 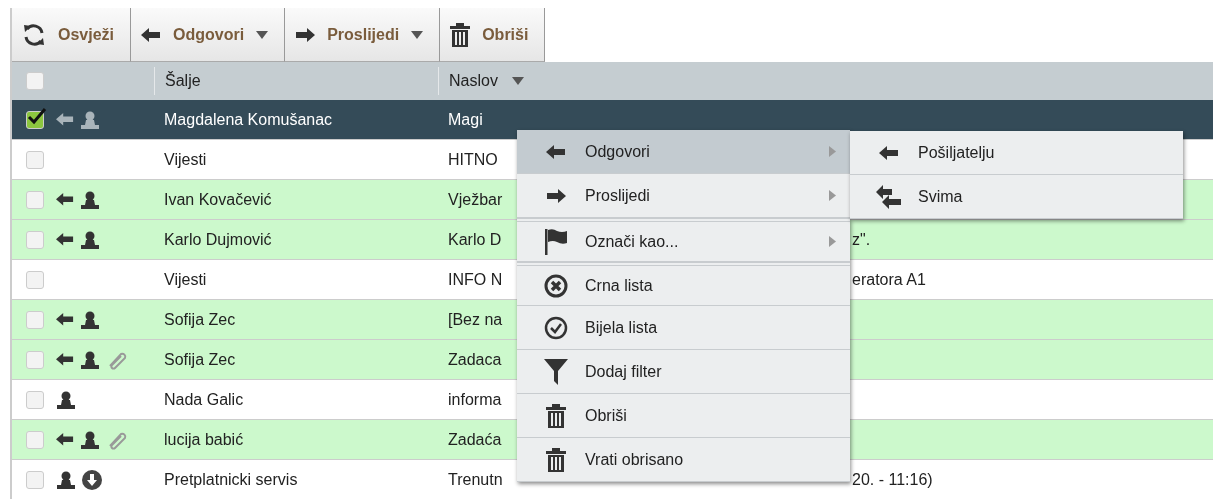 I want to click on subject-cell: eratora A1, so click(x=889, y=279).